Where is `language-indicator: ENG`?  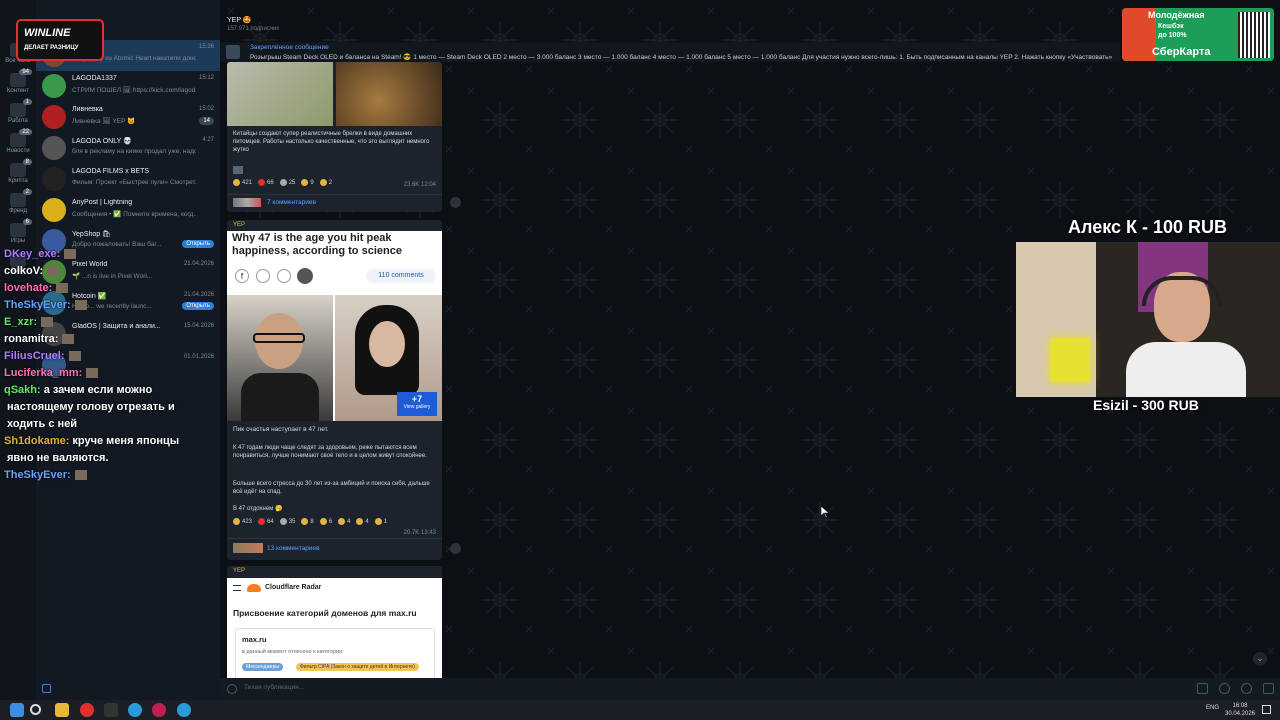
language-indicator: ENG is located at coordinates (1212, 708).